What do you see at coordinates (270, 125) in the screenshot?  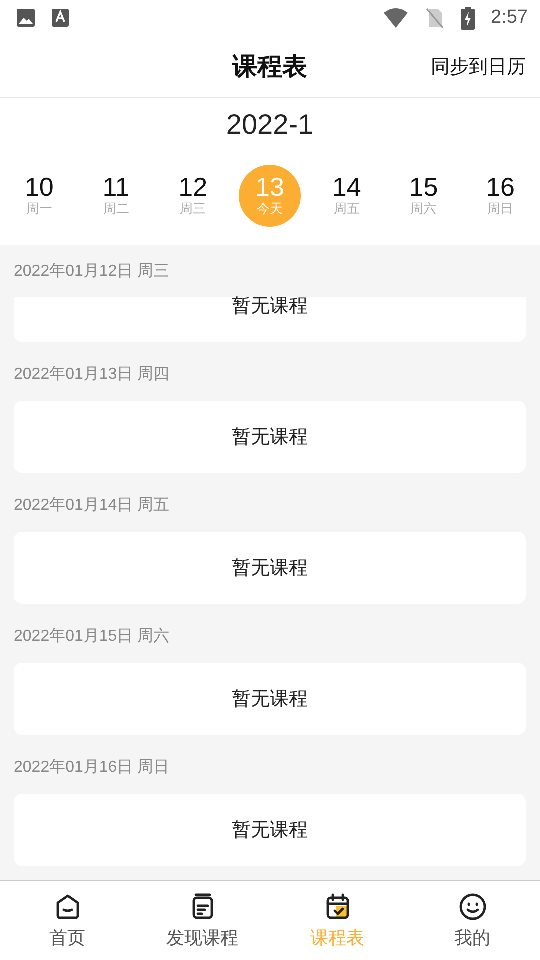 I see `month-label: 2022-1` at bounding box center [270, 125].